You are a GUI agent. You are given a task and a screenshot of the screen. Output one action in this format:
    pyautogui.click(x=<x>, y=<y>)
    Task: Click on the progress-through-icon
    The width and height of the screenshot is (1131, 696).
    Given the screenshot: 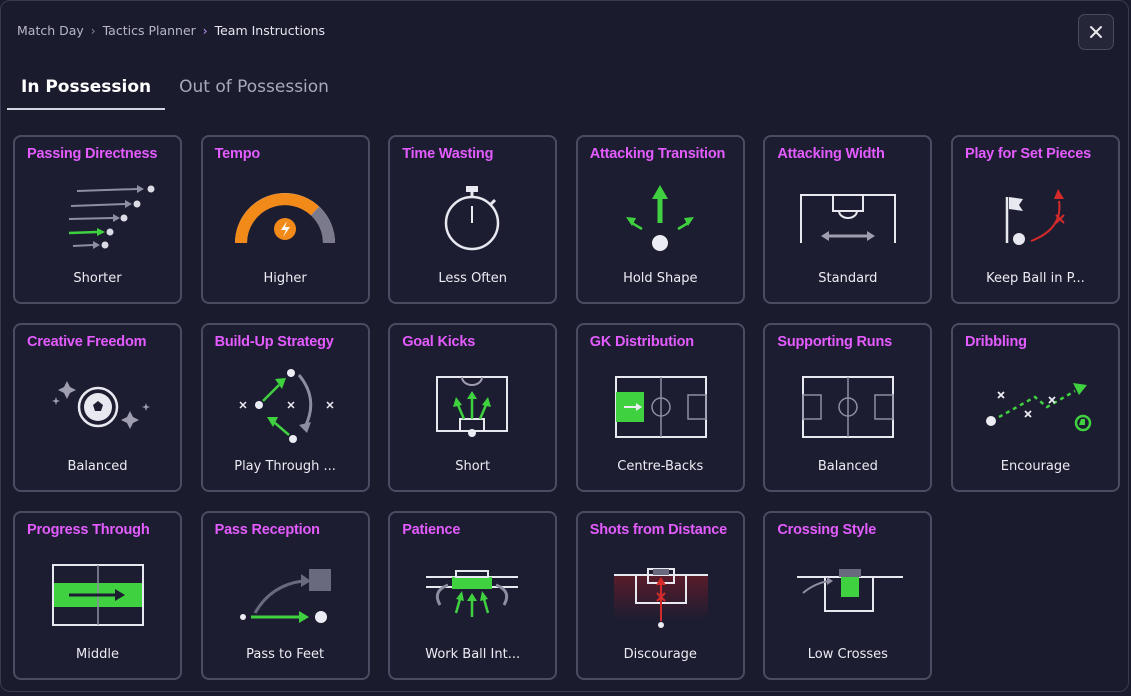 What is the action you would take?
    pyautogui.click(x=98, y=595)
    